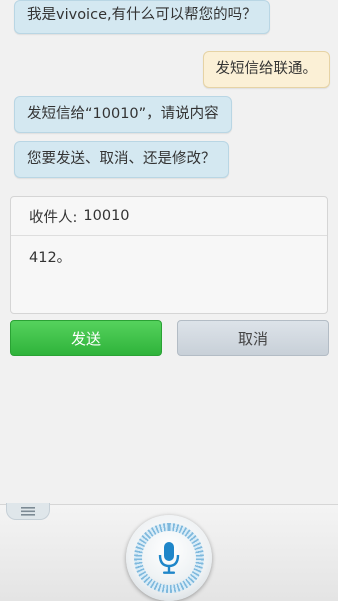  Describe the element at coordinates (106, 216) in the screenshot. I see `recipient-number: 10010` at that location.